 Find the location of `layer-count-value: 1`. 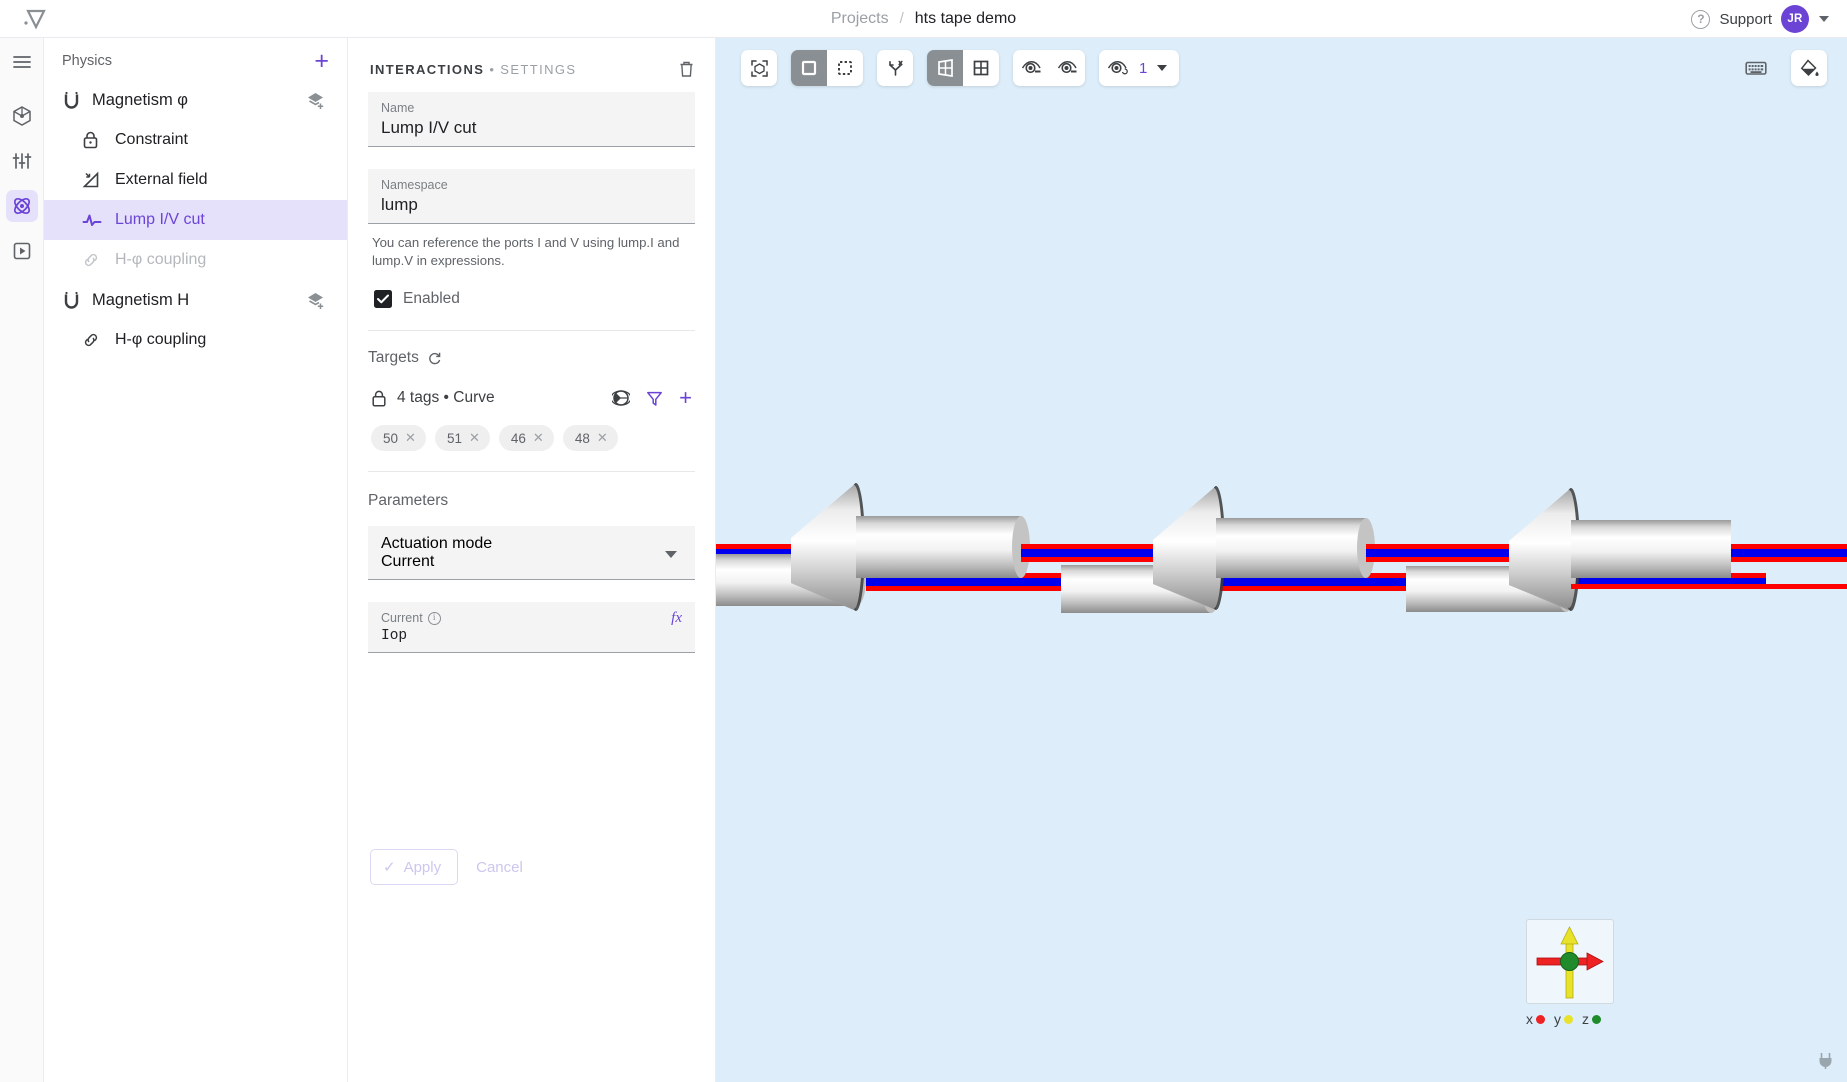

layer-count-value: 1 is located at coordinates (1143, 68).